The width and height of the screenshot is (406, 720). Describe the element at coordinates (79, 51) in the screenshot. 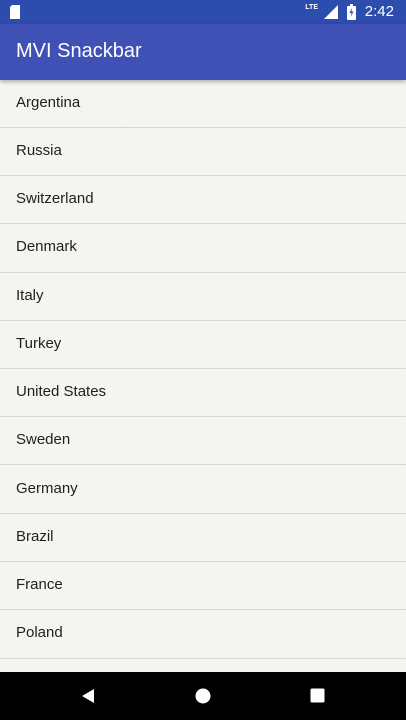

I see `app-title: MVI Snackbar` at that location.